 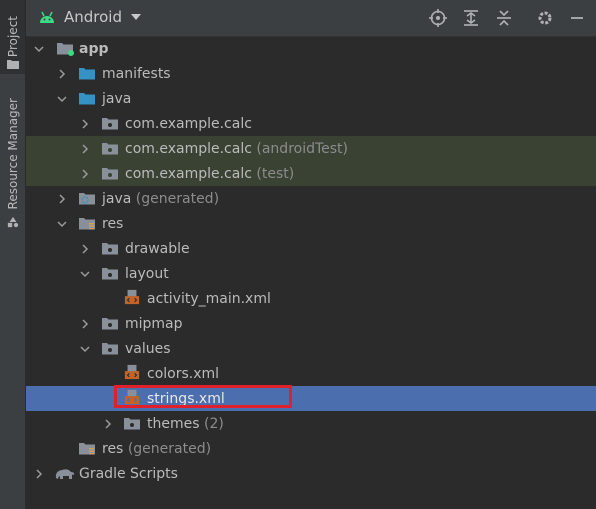 What do you see at coordinates (504, 18) in the screenshot?
I see `collapse-all-icon` at bounding box center [504, 18].